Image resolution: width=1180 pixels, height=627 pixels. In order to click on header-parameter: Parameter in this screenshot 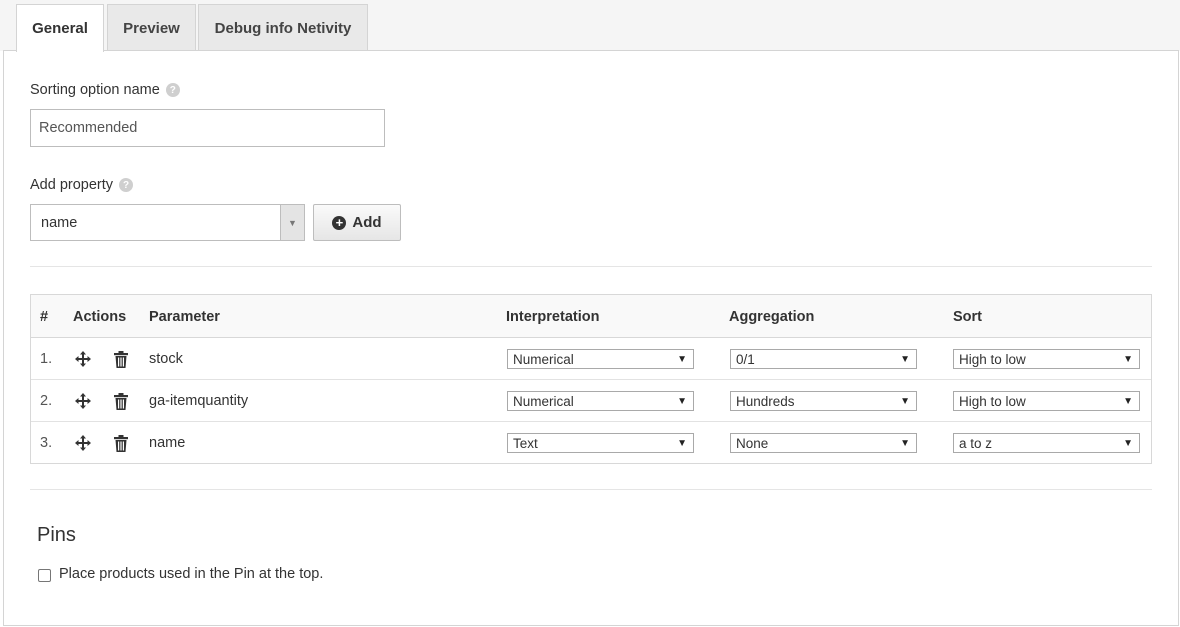, I will do `click(184, 316)`.